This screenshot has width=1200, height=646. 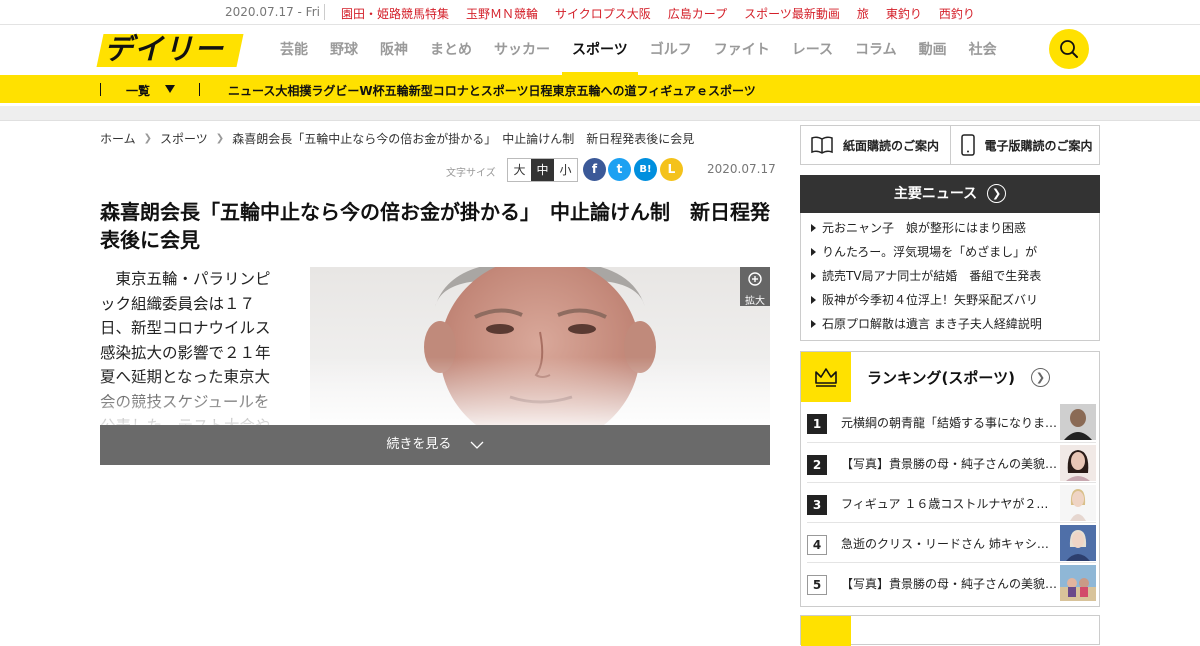 I want to click on nav-video: 動画, so click(x=933, y=50).